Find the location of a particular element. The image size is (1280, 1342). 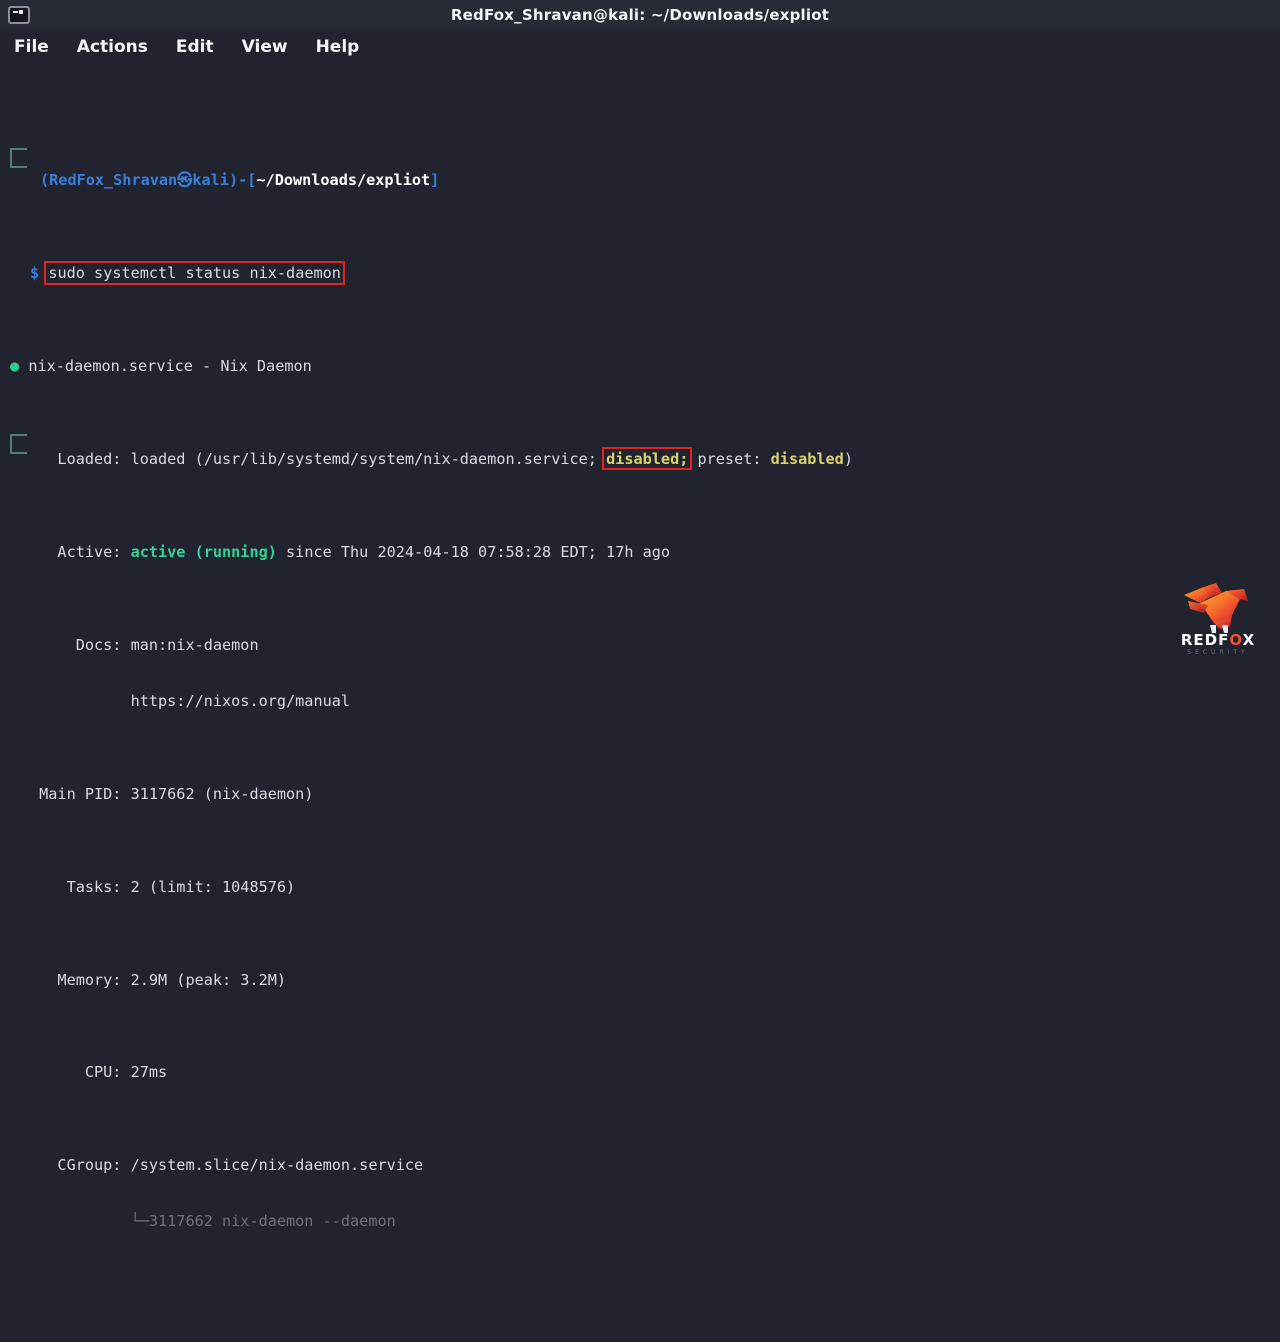

cpu-line: CPU: 27ms is located at coordinates (642, 1072).